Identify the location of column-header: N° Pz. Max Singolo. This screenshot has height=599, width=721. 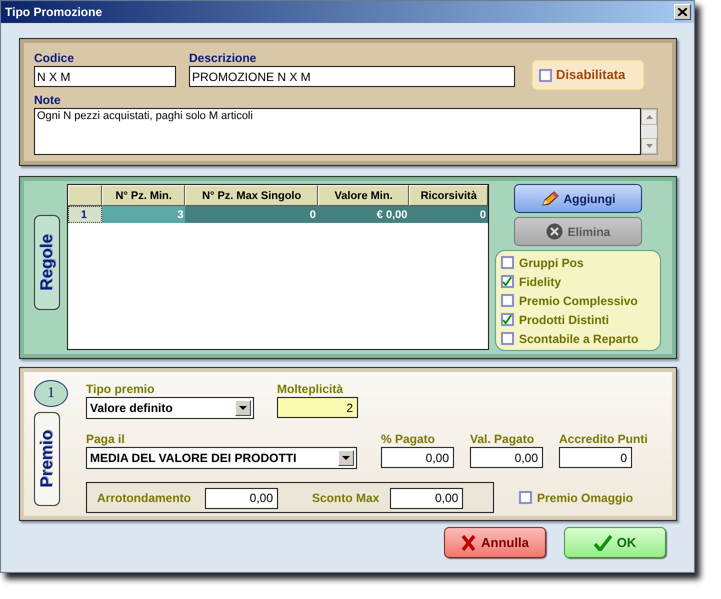
(251, 195).